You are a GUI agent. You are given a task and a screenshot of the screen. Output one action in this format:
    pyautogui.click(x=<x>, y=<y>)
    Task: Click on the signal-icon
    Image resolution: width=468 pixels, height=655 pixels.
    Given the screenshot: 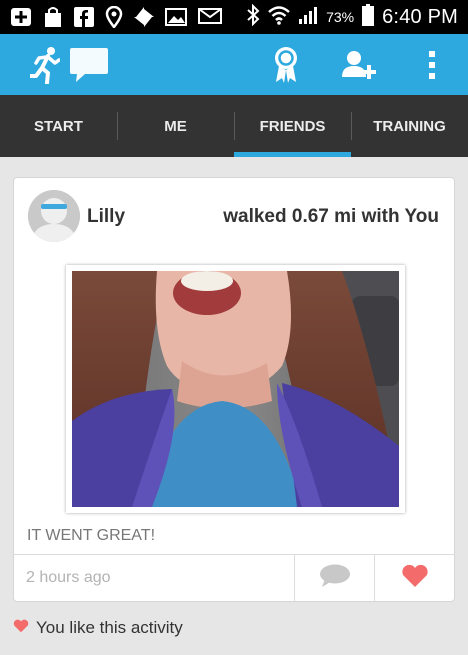 What is the action you would take?
    pyautogui.click(x=308, y=17)
    